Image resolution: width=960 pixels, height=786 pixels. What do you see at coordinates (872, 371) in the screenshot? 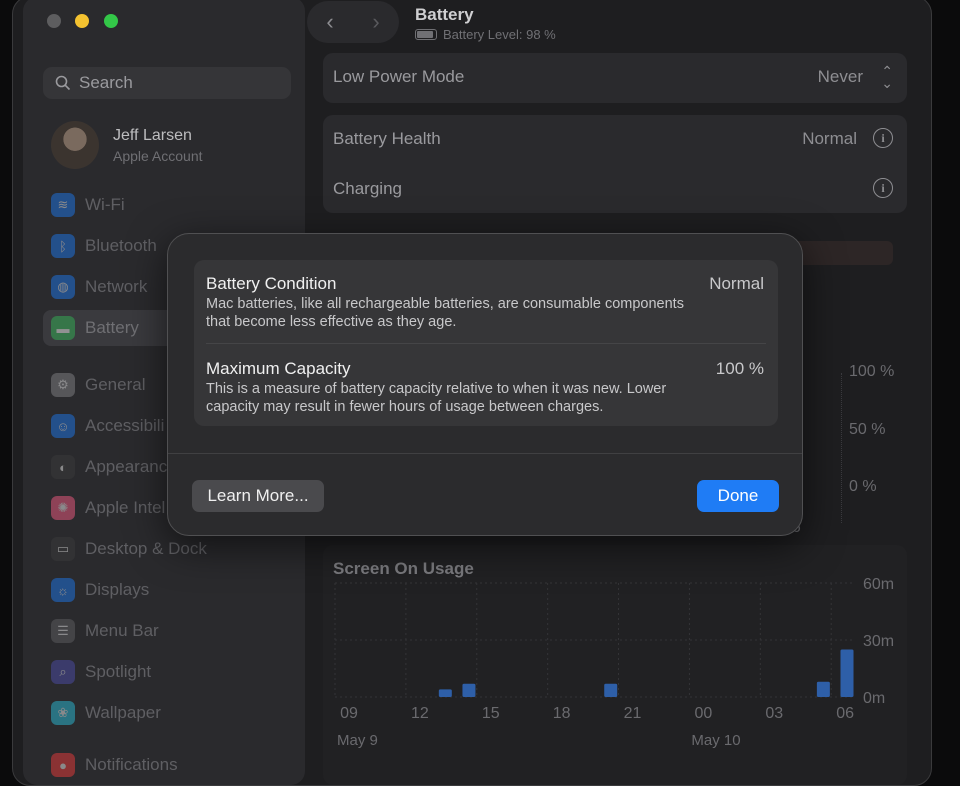
I see `level-y-tick: 100 %` at bounding box center [872, 371].